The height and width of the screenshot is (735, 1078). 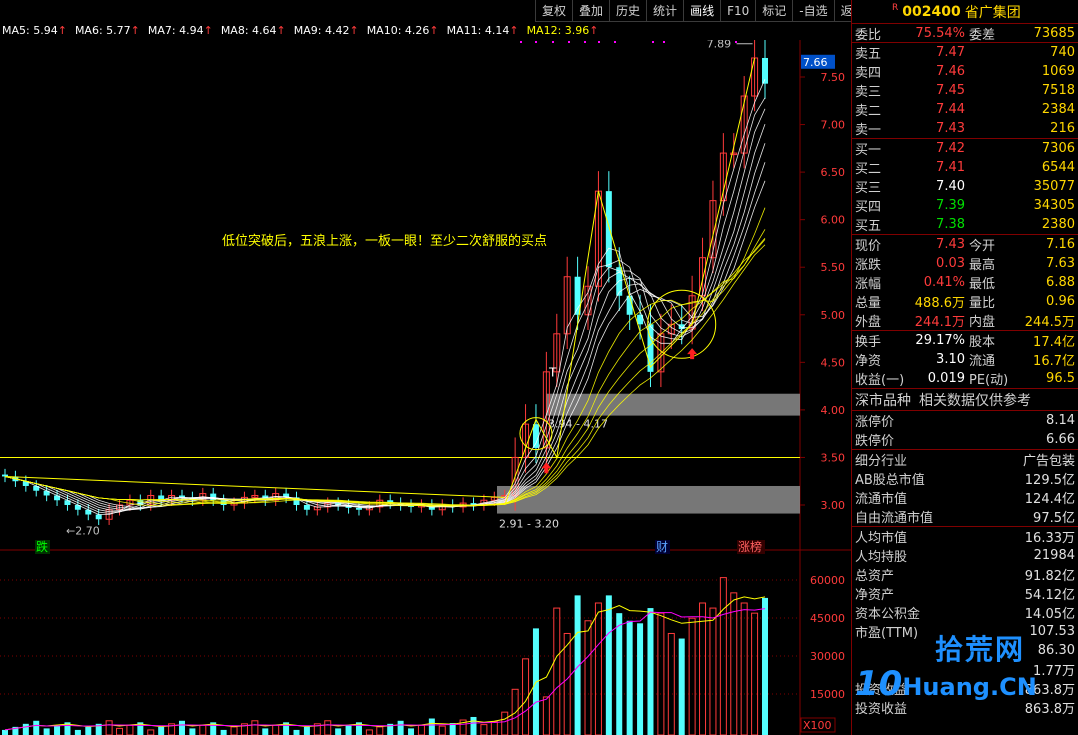 I want to click on event-tag-finance: 财, so click(x=662, y=547).